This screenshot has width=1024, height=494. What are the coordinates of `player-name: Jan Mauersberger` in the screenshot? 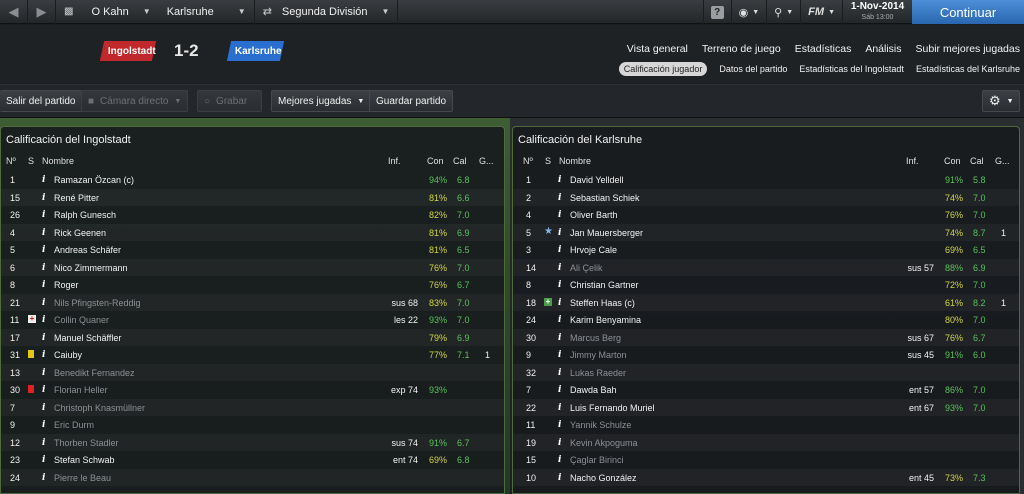 It's located at (606, 233).